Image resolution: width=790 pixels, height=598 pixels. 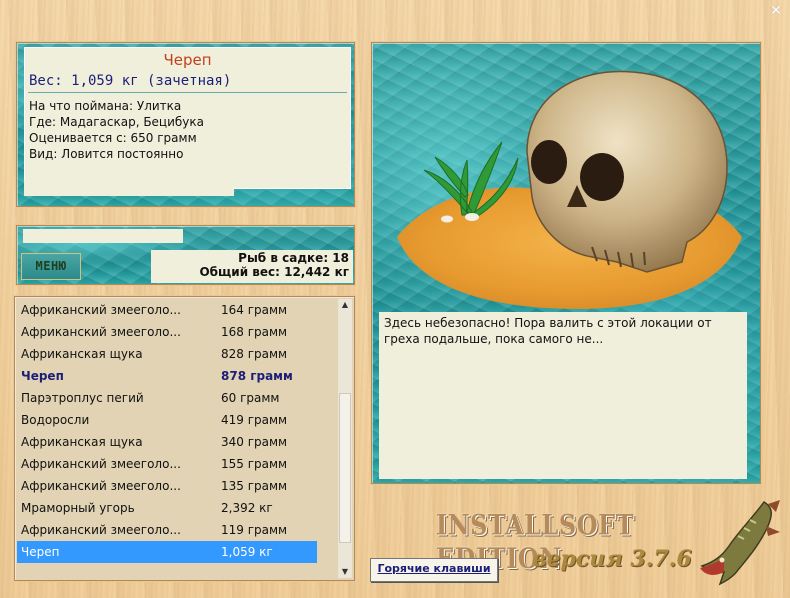 I want to click on catch-item-weight: 135 грамм, so click(x=254, y=486).